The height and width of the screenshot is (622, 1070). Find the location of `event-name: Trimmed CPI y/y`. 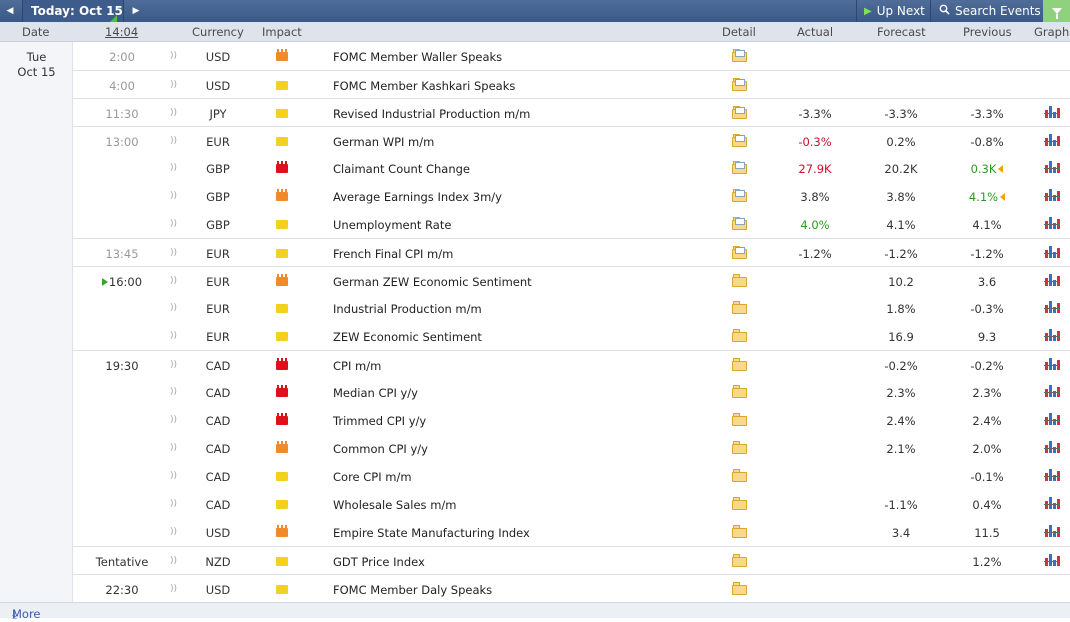

event-name: Trimmed CPI y/y is located at coordinates (379, 421).